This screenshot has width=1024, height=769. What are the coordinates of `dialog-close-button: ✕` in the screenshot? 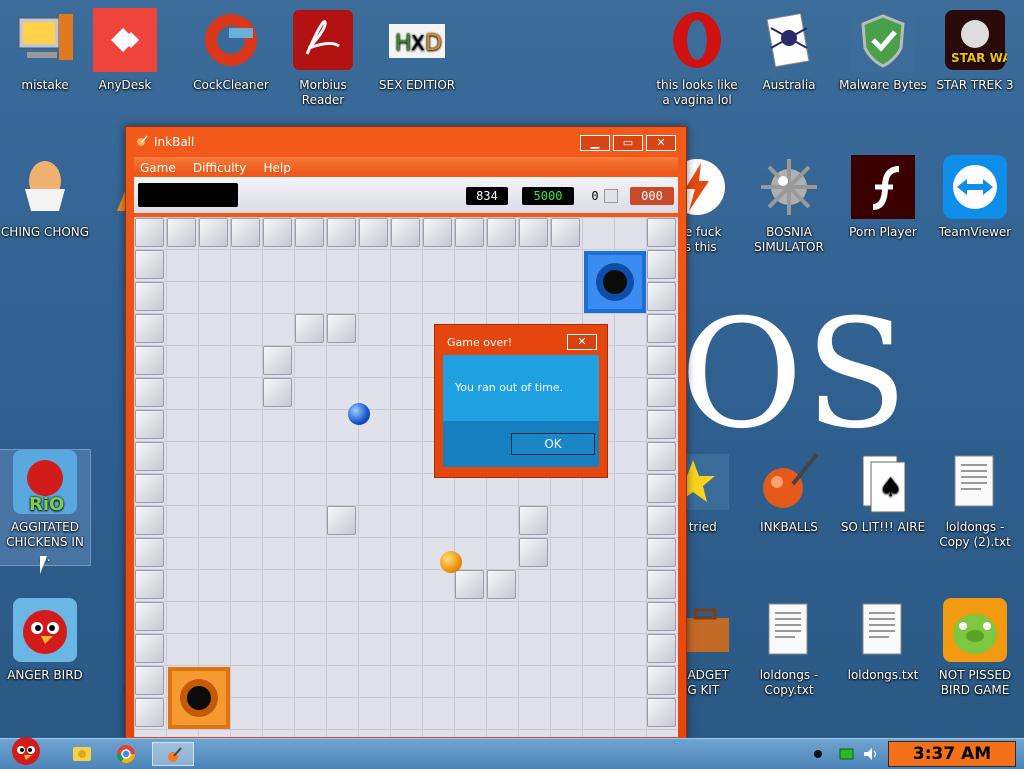 It's located at (582, 342).